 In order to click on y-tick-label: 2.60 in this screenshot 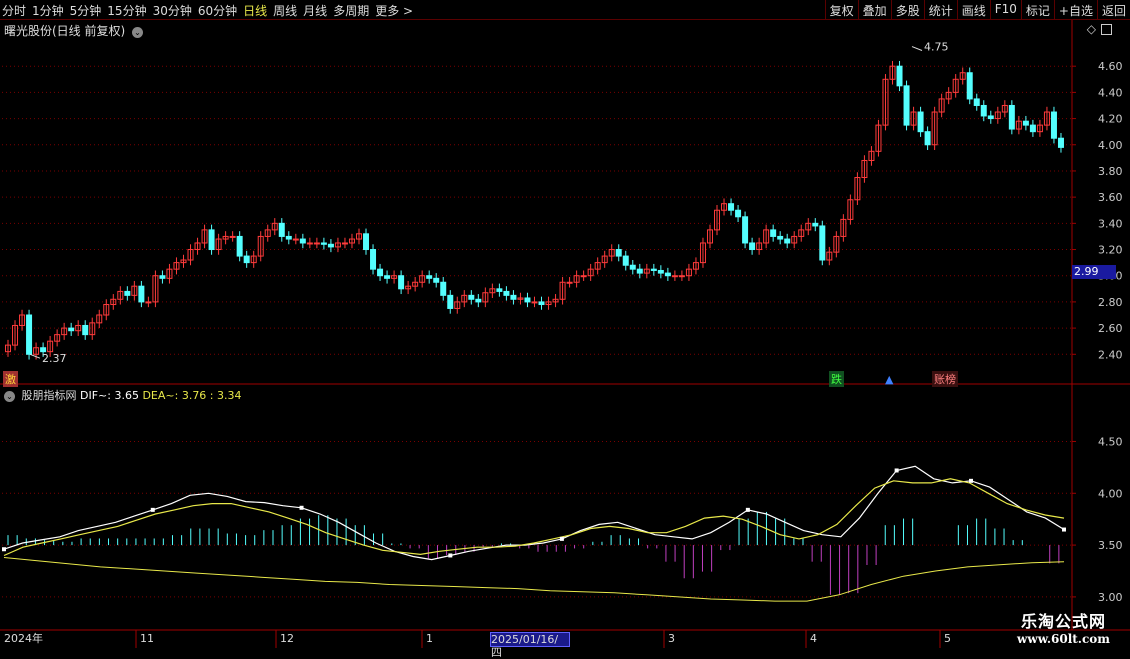, I will do `click(1110, 328)`.